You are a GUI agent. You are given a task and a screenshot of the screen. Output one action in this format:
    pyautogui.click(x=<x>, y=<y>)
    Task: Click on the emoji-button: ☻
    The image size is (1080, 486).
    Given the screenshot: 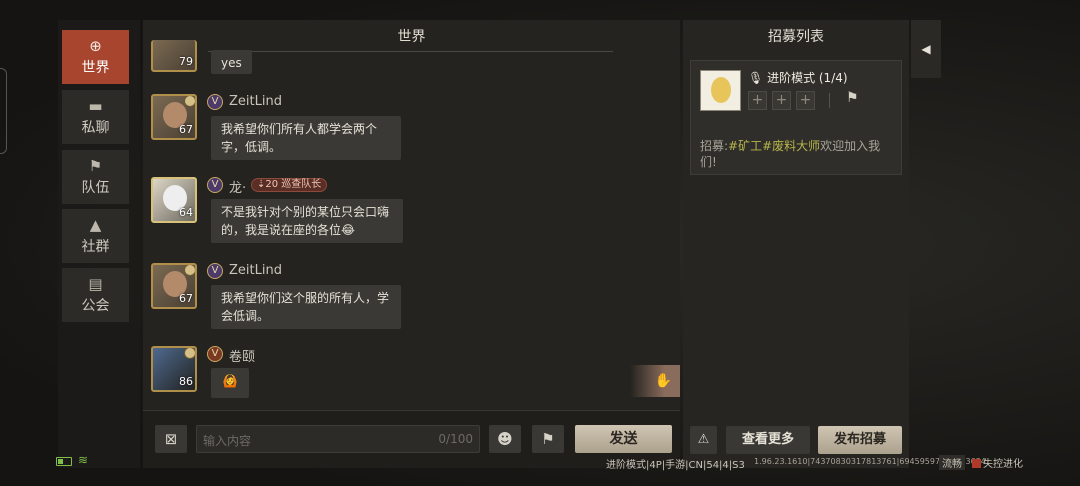 What is the action you would take?
    pyautogui.click(x=505, y=439)
    